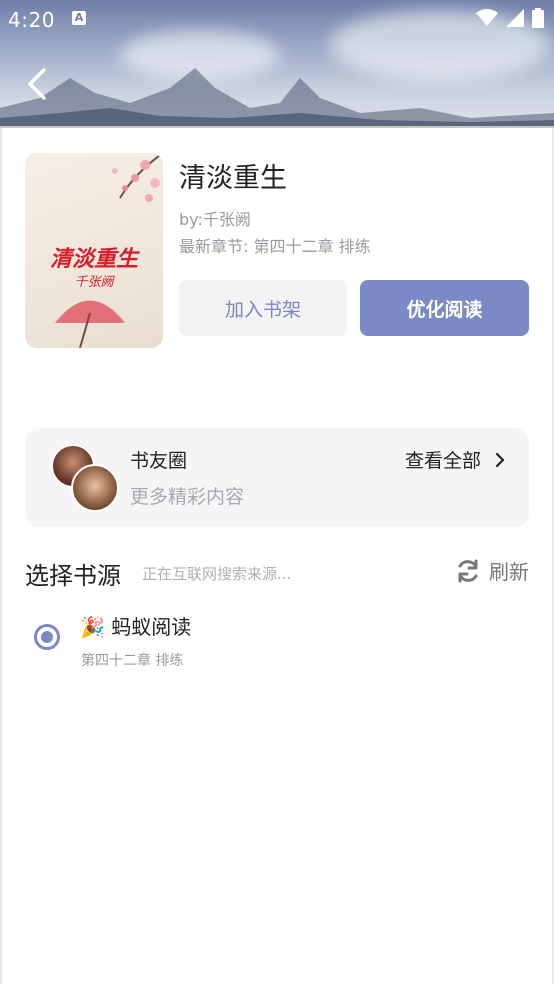 This screenshot has height=984, width=554. Describe the element at coordinates (92, 627) in the screenshot. I see `party-icon: 🎉` at that location.